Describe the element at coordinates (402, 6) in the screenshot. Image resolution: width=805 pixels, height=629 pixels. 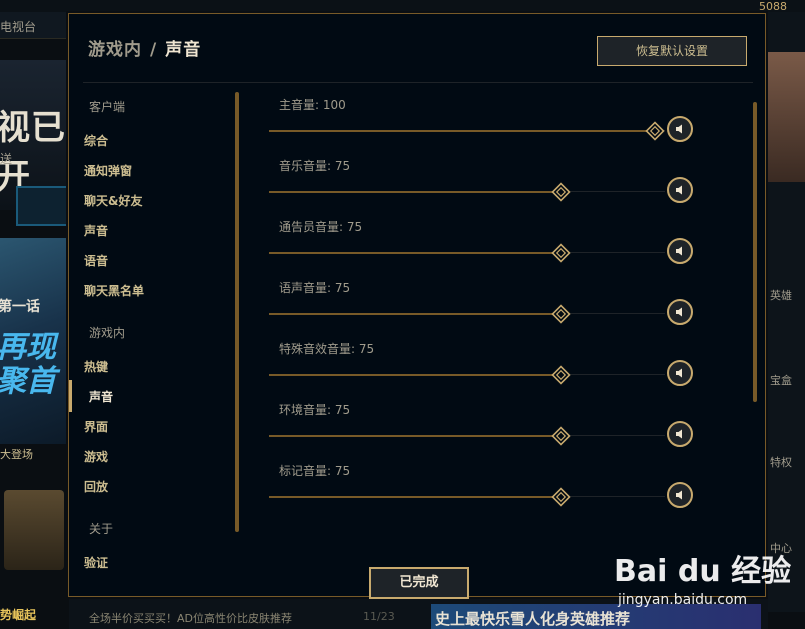
I see `client-top-bar: 5088` at that location.